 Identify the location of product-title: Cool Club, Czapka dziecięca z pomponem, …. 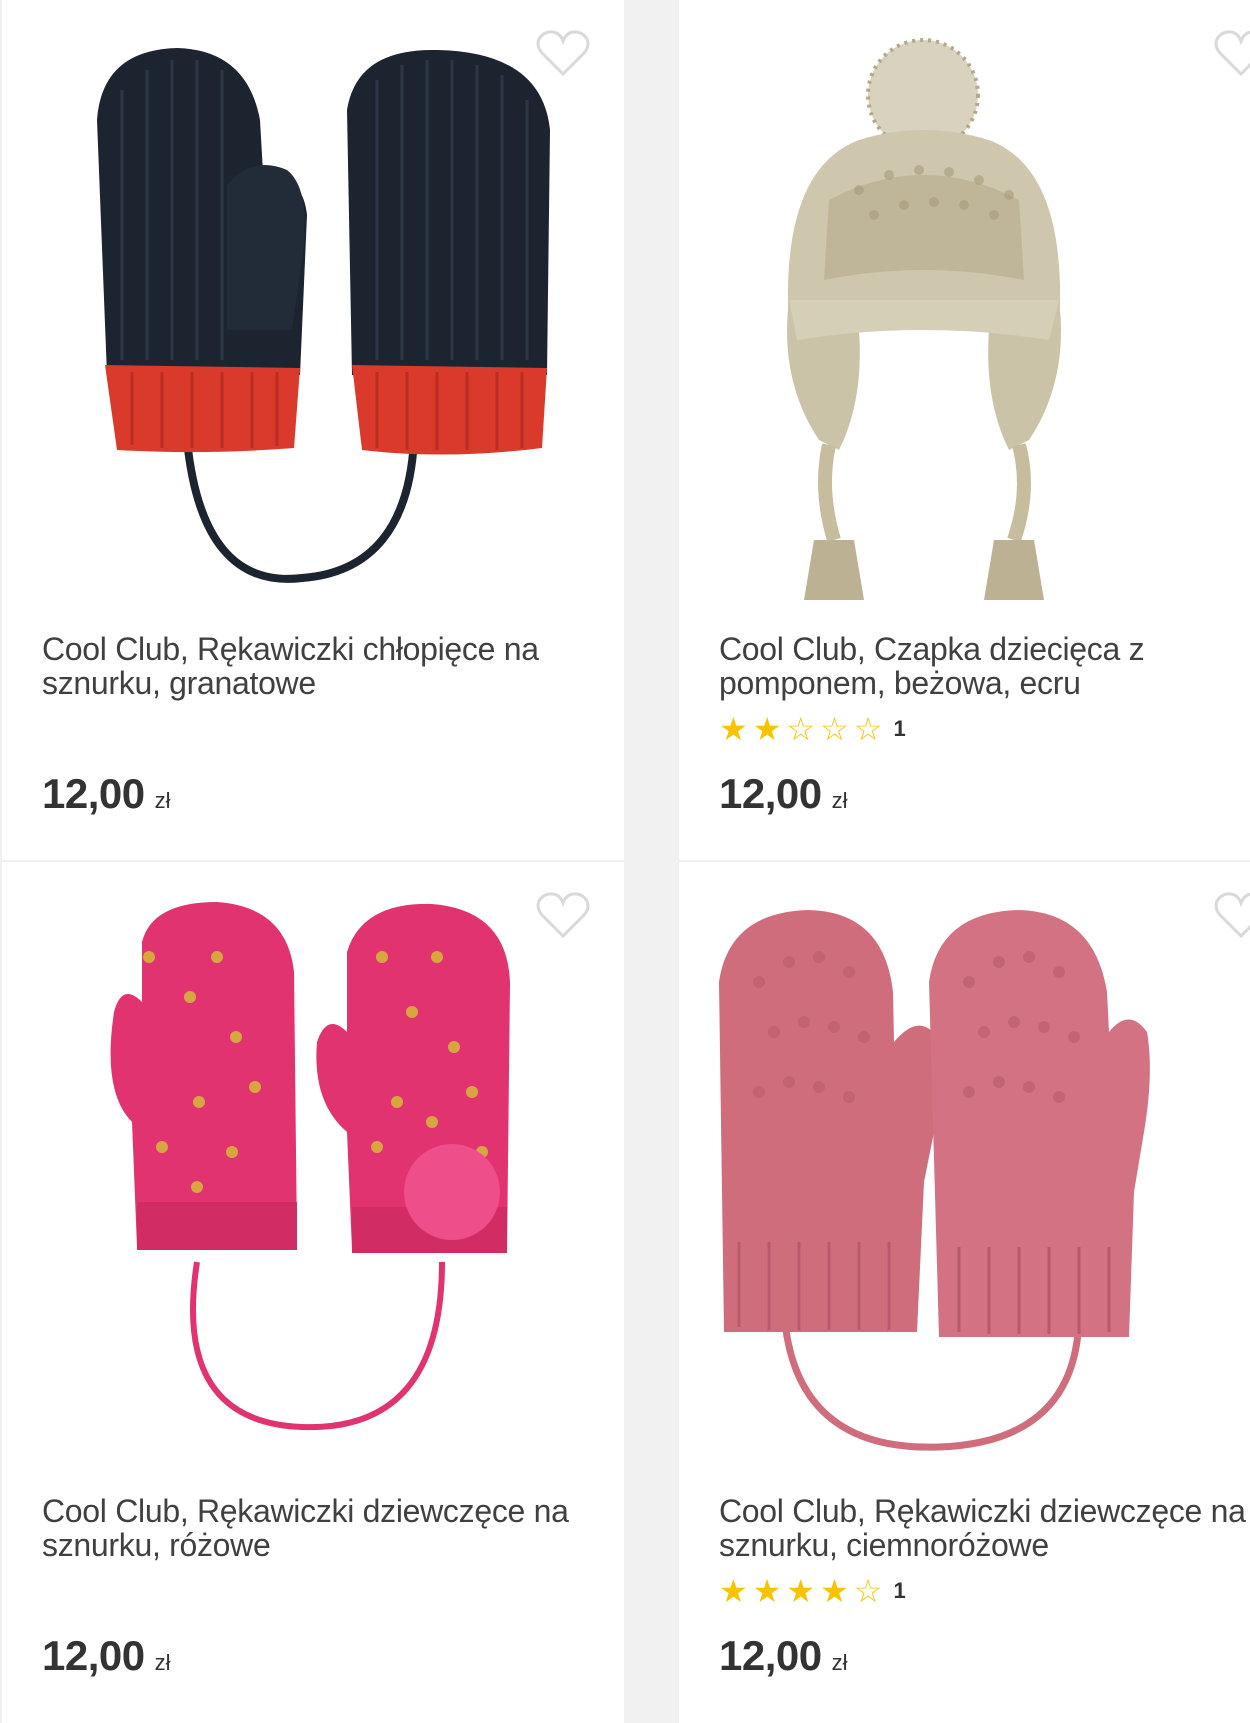
(984, 666).